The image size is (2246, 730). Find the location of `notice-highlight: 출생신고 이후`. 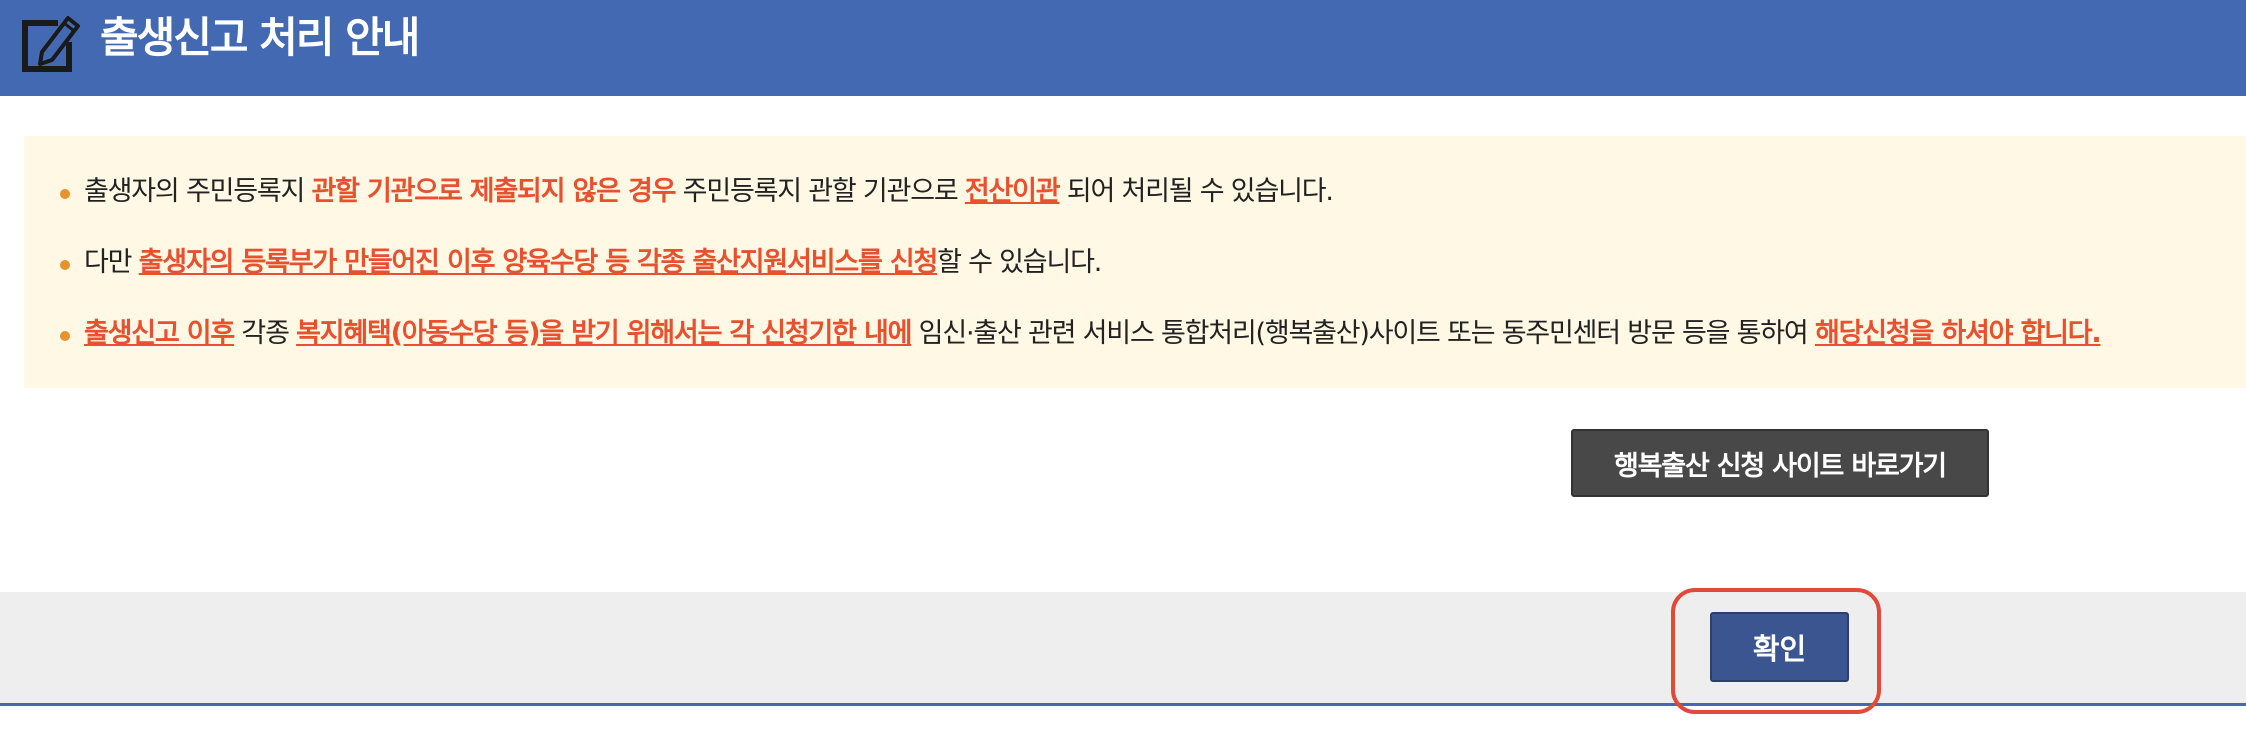

notice-highlight: 출생신고 이후 is located at coordinates (159, 333).